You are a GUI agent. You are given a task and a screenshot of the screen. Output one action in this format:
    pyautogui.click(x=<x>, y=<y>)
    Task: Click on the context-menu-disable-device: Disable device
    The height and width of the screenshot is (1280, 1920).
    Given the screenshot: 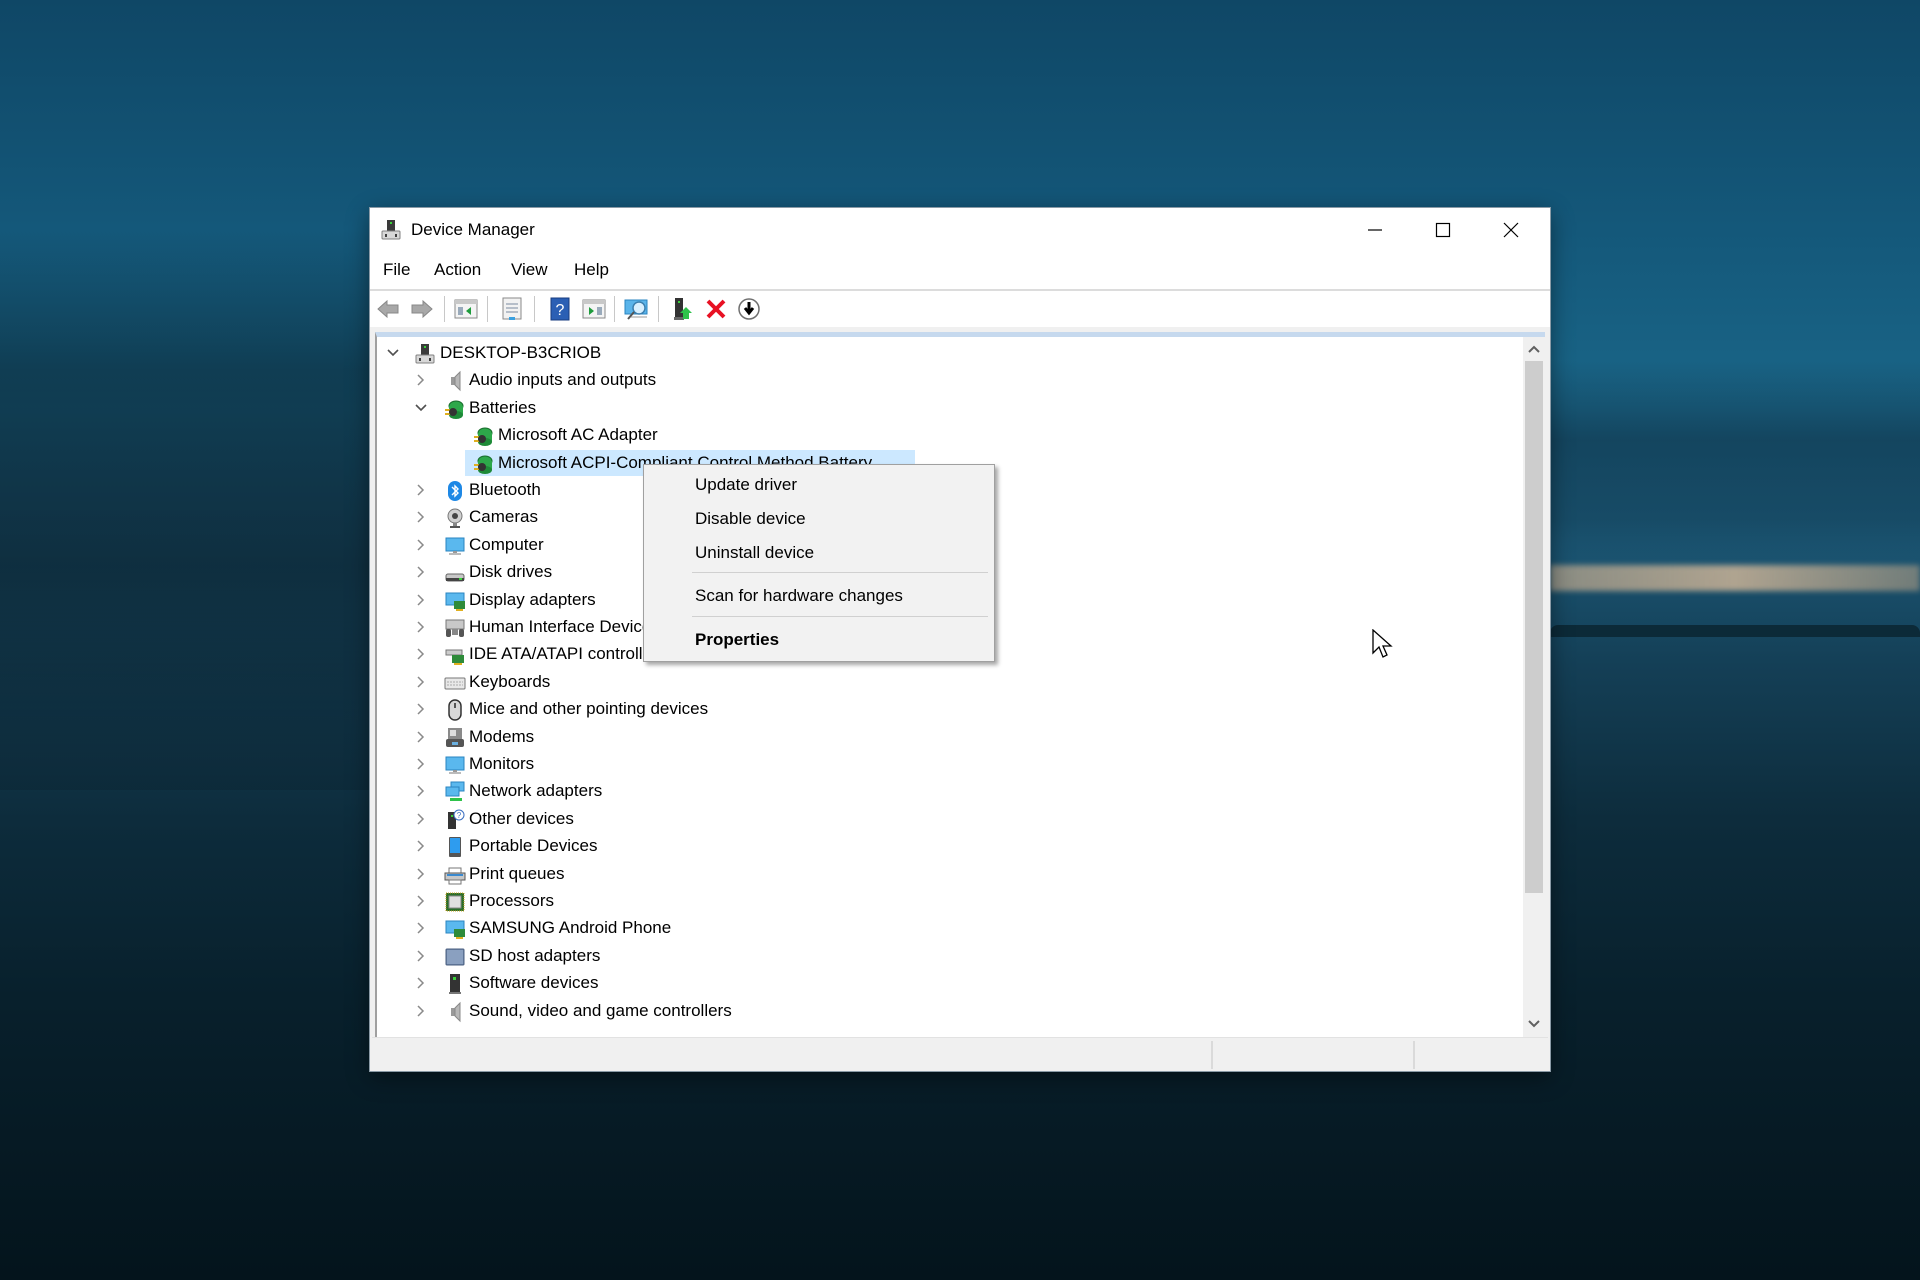 What is the action you would take?
    pyautogui.click(x=819, y=518)
    